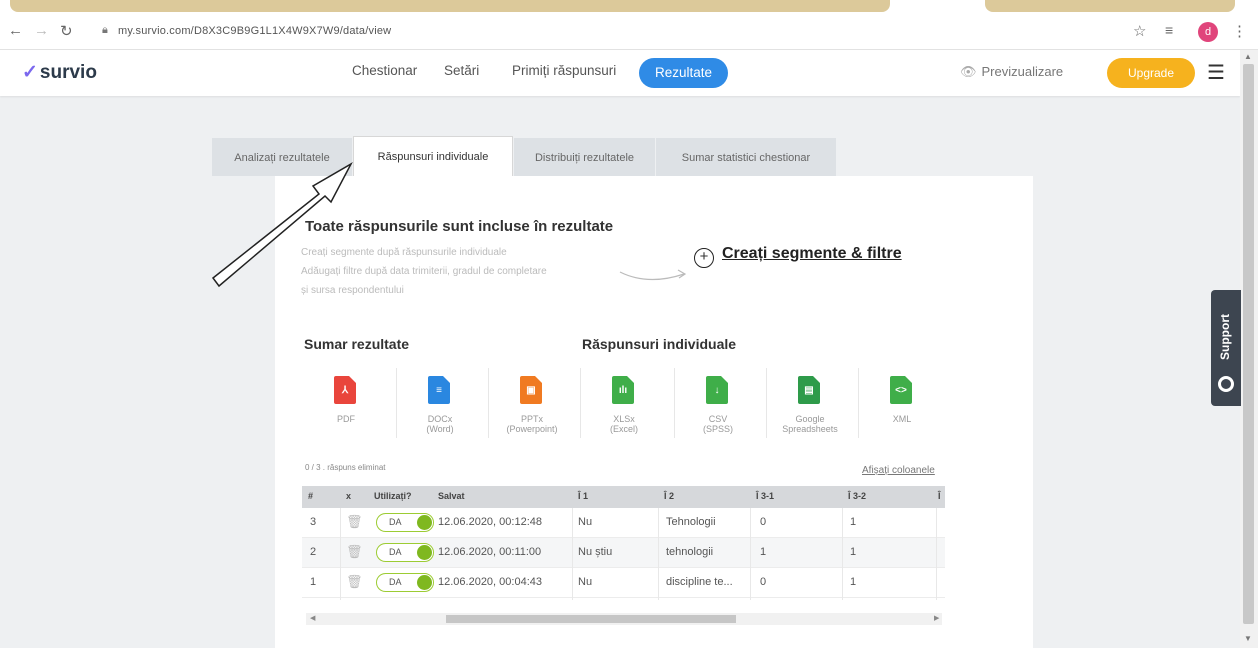  What do you see at coordinates (809, 390) in the screenshot?
I see `sheets-file-icon: ▤` at bounding box center [809, 390].